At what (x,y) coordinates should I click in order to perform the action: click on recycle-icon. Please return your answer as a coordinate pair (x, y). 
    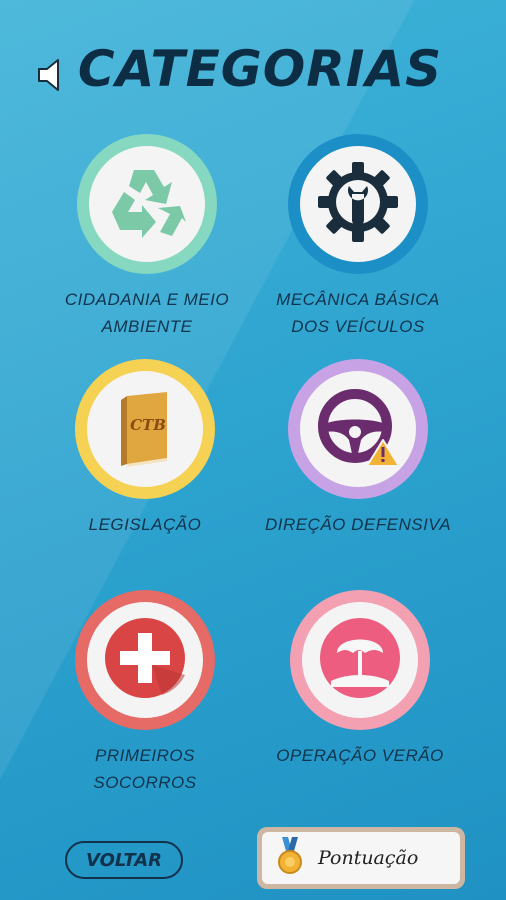
    Looking at the image, I should click on (147, 204).